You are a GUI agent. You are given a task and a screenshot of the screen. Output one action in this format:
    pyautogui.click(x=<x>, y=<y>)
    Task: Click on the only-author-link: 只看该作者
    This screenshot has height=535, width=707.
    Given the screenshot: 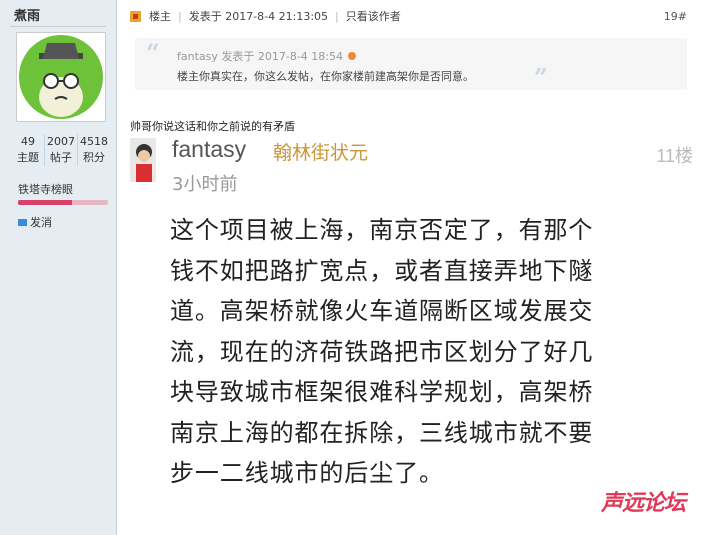 What is the action you would take?
    pyautogui.click(x=373, y=16)
    